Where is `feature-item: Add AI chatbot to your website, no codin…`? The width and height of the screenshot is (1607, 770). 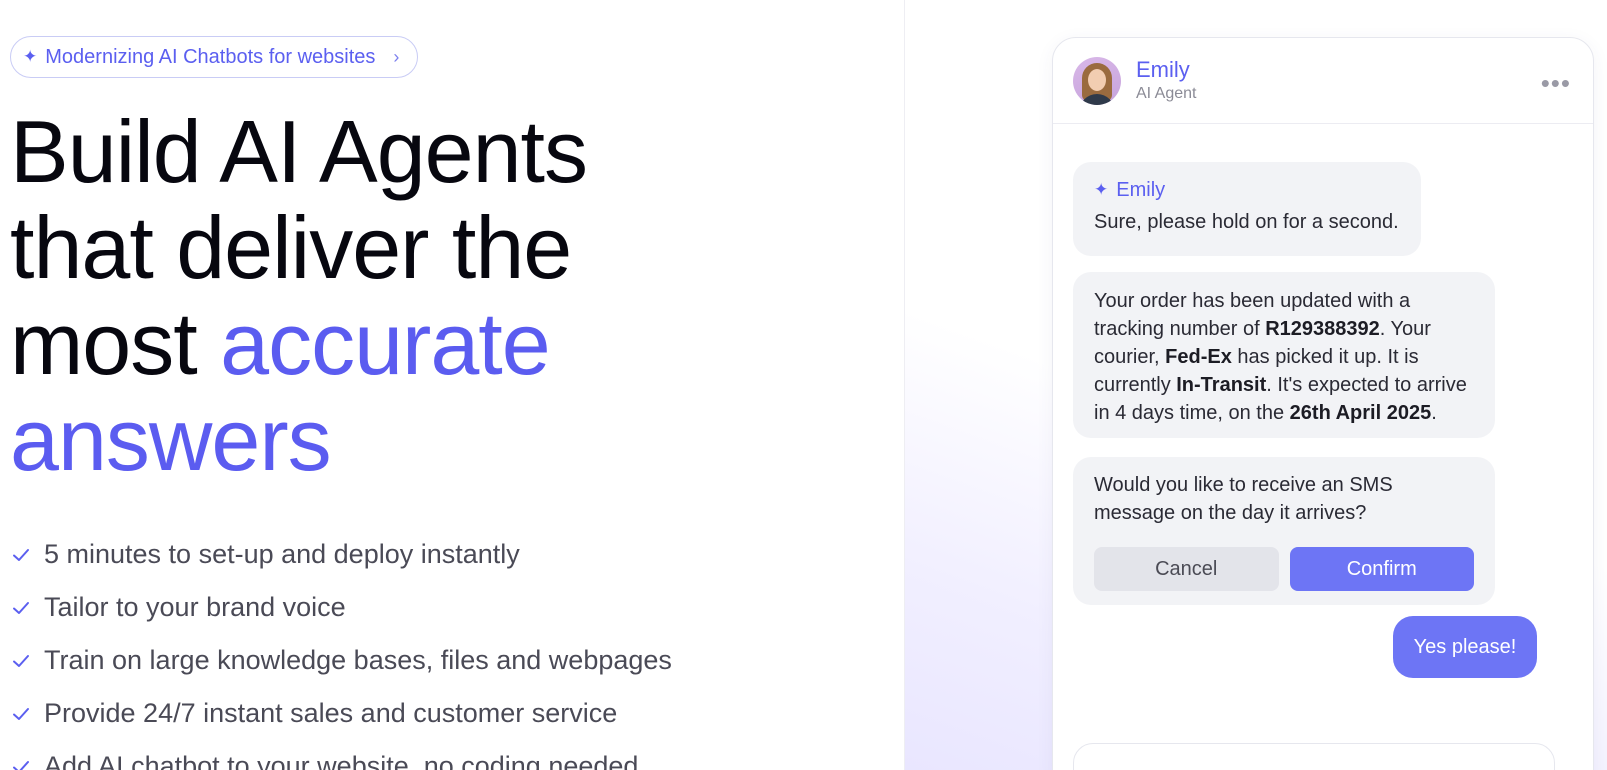 feature-item: Add AI chatbot to your website, no codin… is located at coordinates (440, 755).